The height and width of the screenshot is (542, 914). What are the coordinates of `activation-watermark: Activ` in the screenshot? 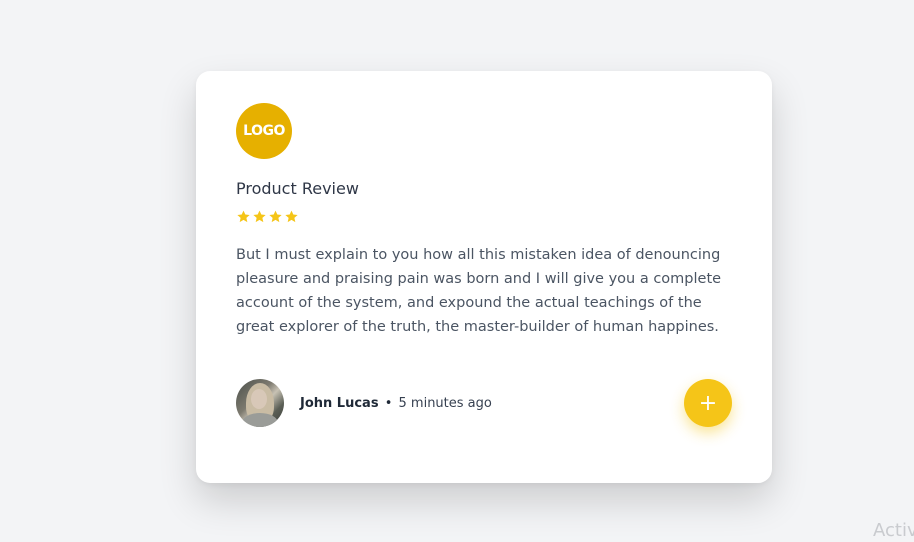 It's located at (893, 530).